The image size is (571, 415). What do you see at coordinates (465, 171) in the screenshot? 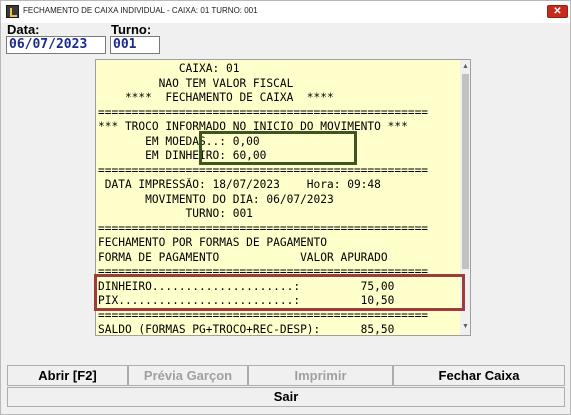
I see `scroll-thumb` at bounding box center [465, 171].